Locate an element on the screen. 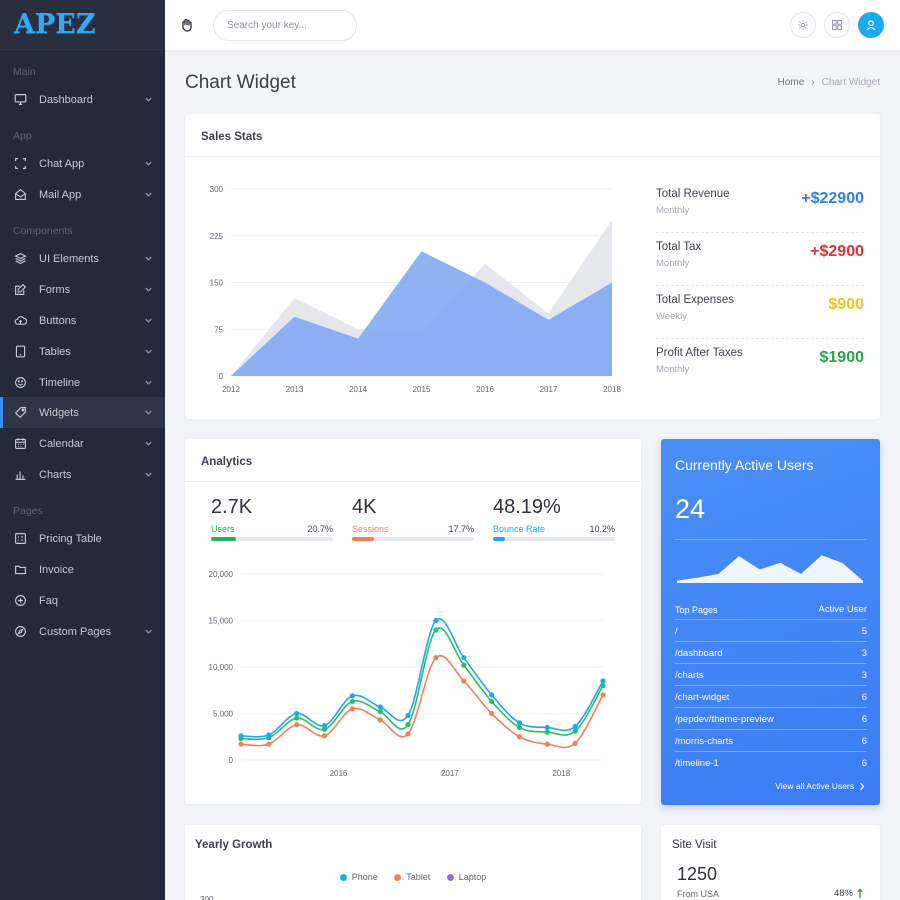 This screenshot has width=900, height=900. link-label: View all Active Users is located at coordinates (814, 786).